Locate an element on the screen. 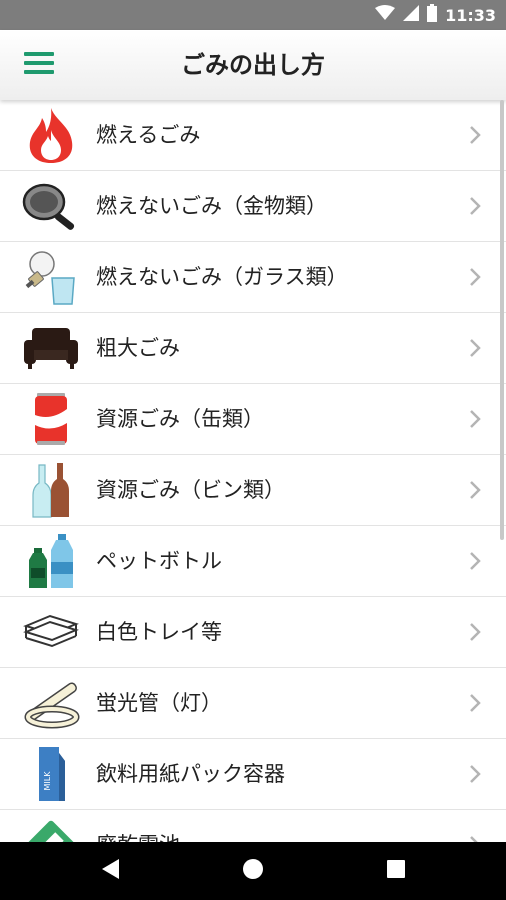 This screenshot has height=900, width=506. list-item-fluorescent-tubes: 蛍光管（灯） is located at coordinates (253, 703).